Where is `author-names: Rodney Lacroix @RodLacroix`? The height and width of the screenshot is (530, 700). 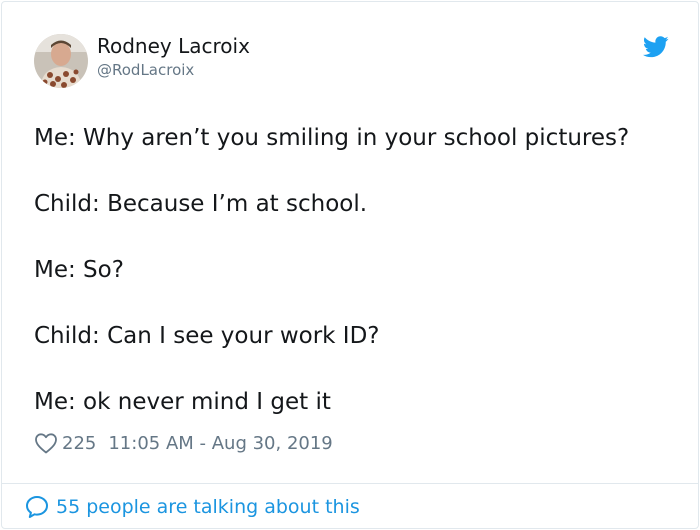
author-names: Rodney Lacroix @RodLacroix is located at coordinates (173, 57).